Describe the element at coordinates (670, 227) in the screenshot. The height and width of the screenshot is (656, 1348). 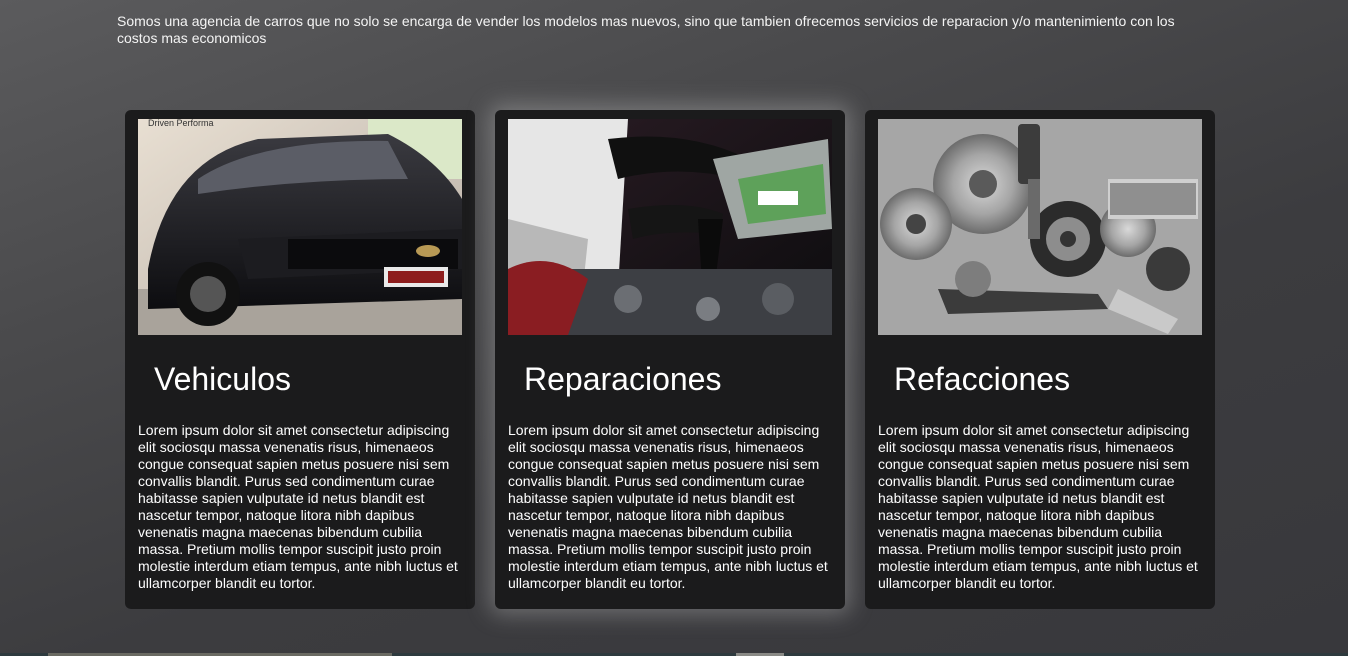
I see `card-image-mechanic` at that location.